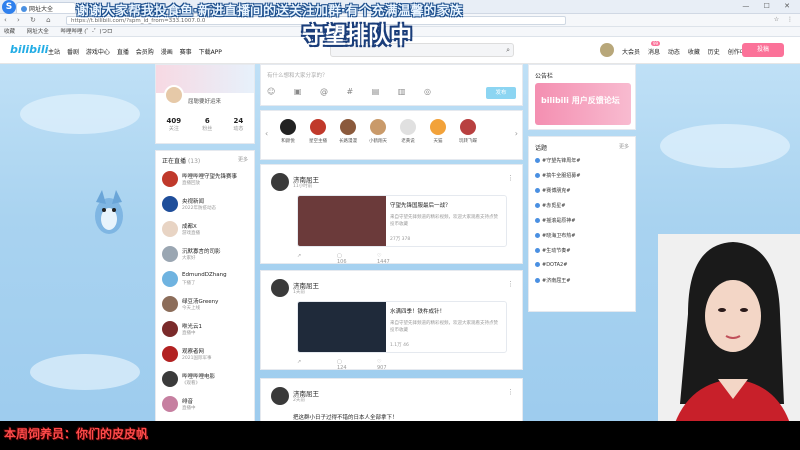  What do you see at coordinates (191, 383) in the screenshot?
I see `live-desc: 《观看》` at bounding box center [191, 383].